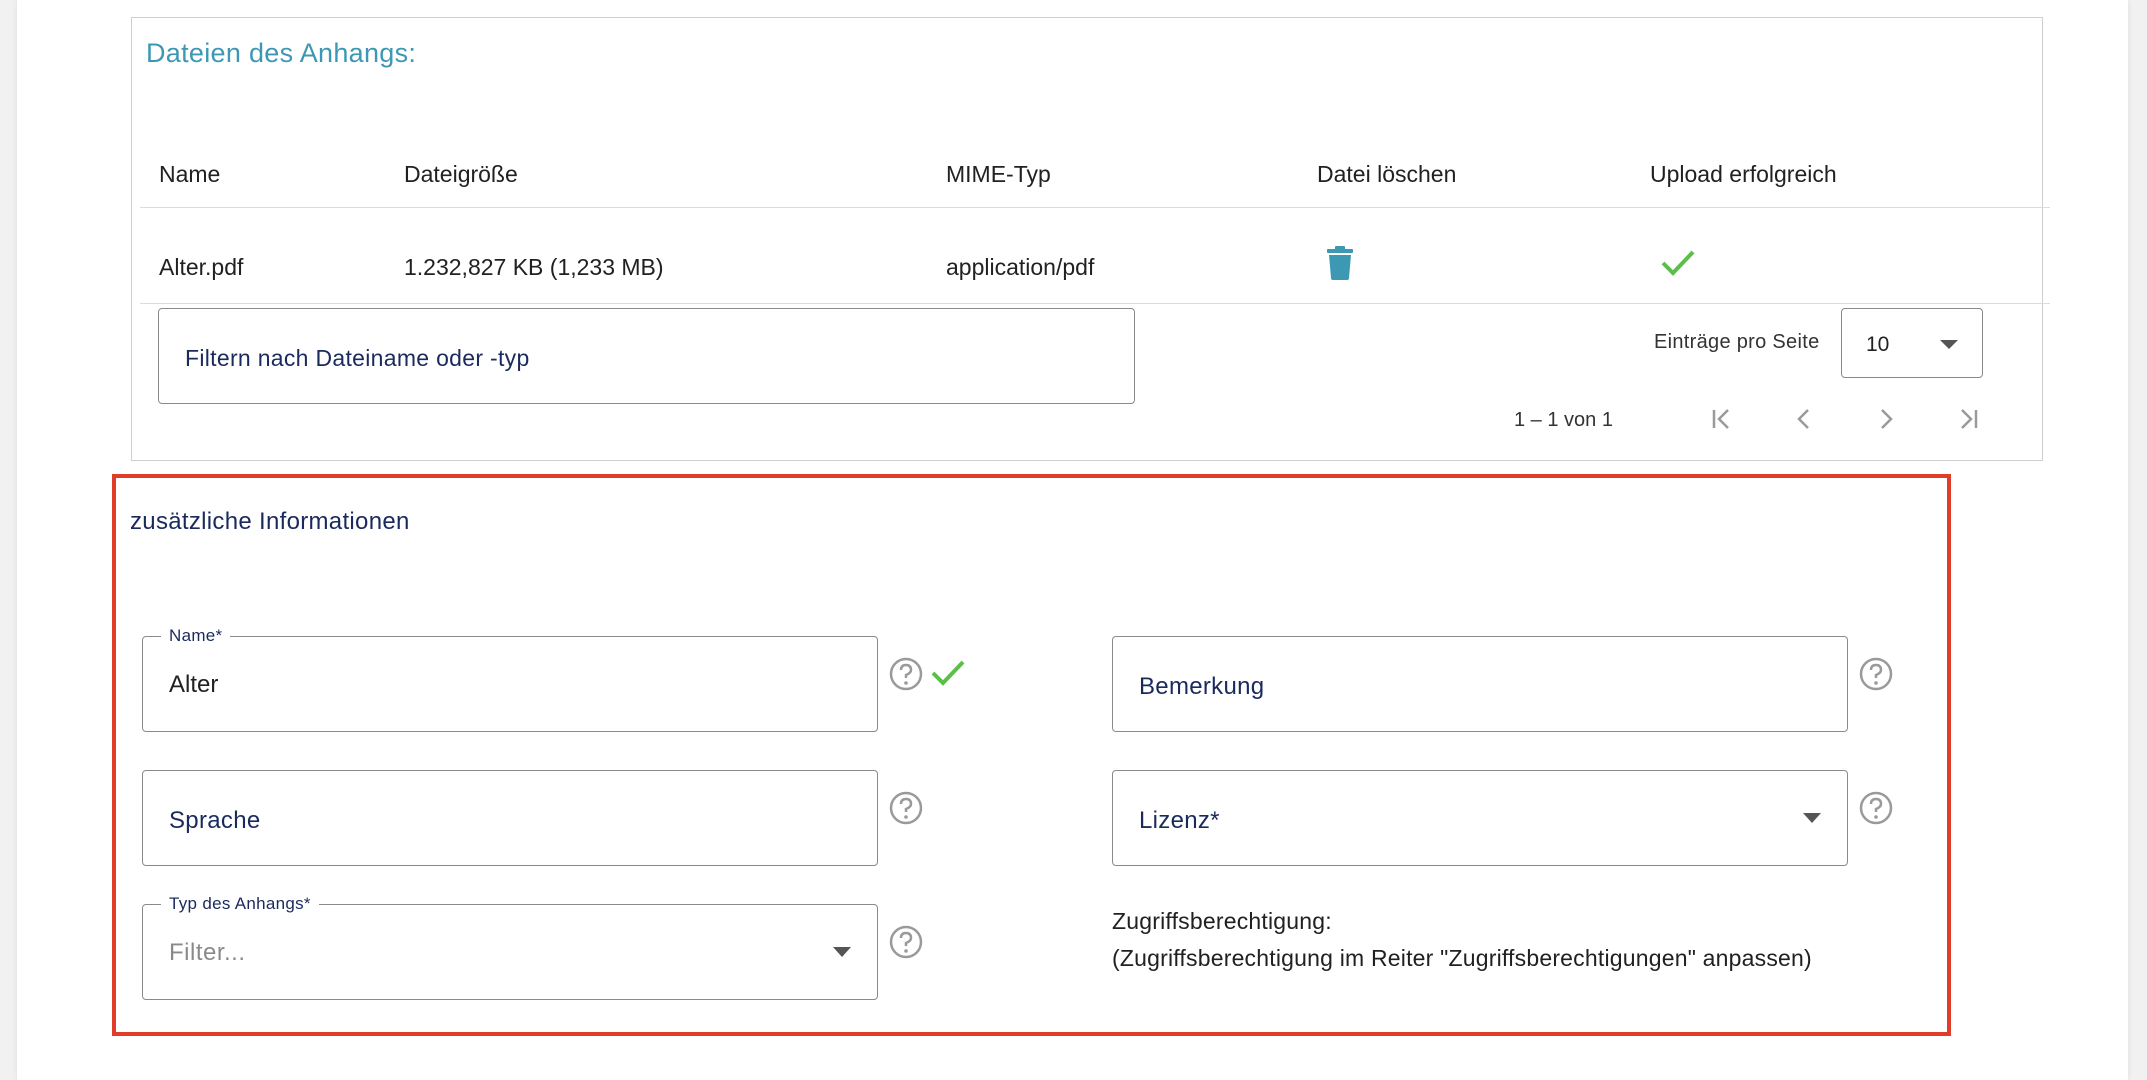 The width and height of the screenshot is (2147, 1080). Describe the element at coordinates (1179, 820) in the screenshot. I see `lizenz-placeholder: Lizenz*` at that location.